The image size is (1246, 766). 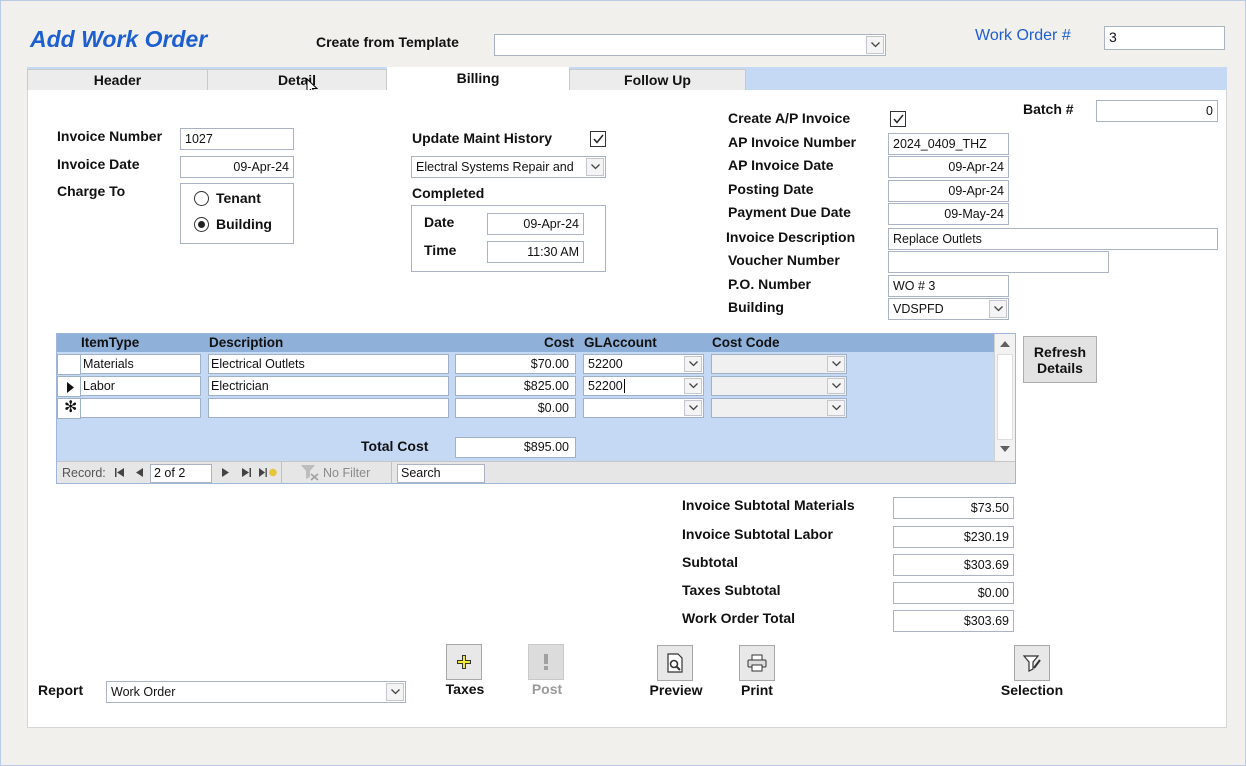 What do you see at coordinates (61, 690) in the screenshot?
I see `report-label: Report` at bounding box center [61, 690].